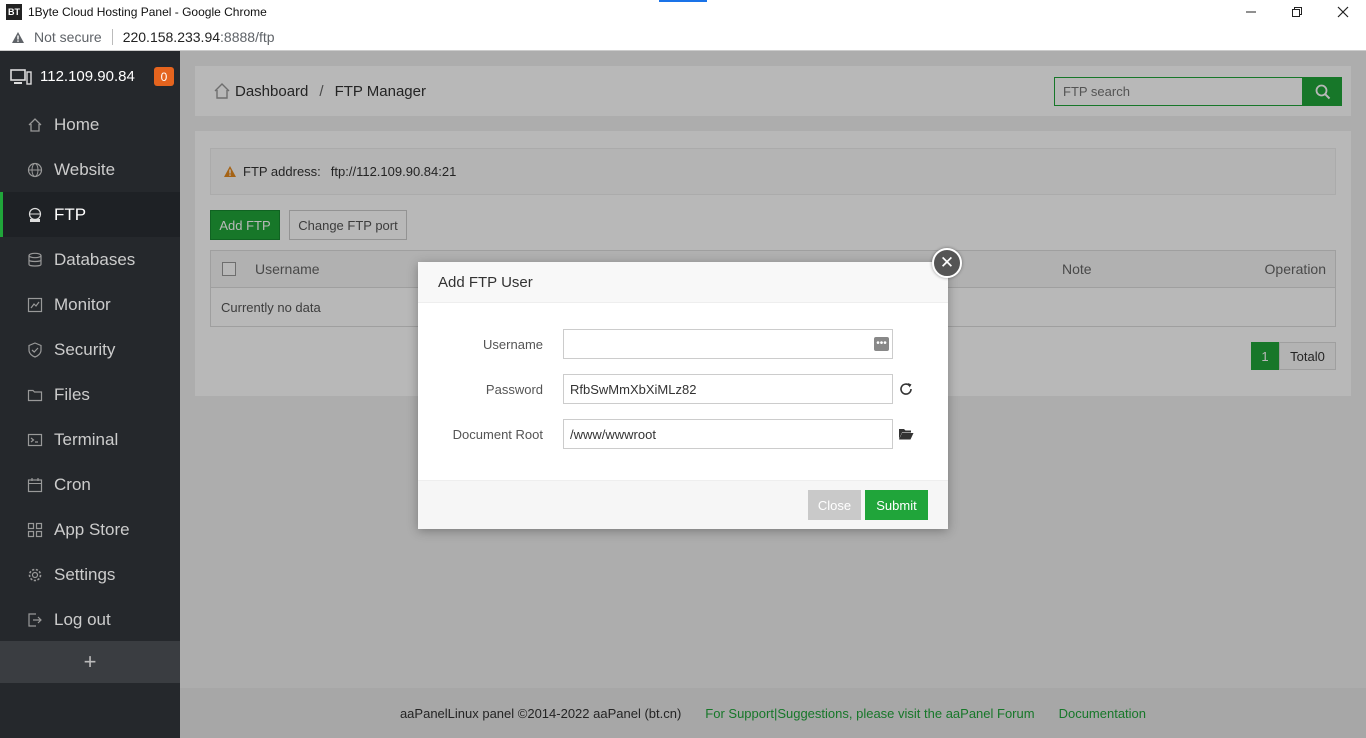 The height and width of the screenshot is (738, 1366). I want to click on grid-icon, so click(35, 530).